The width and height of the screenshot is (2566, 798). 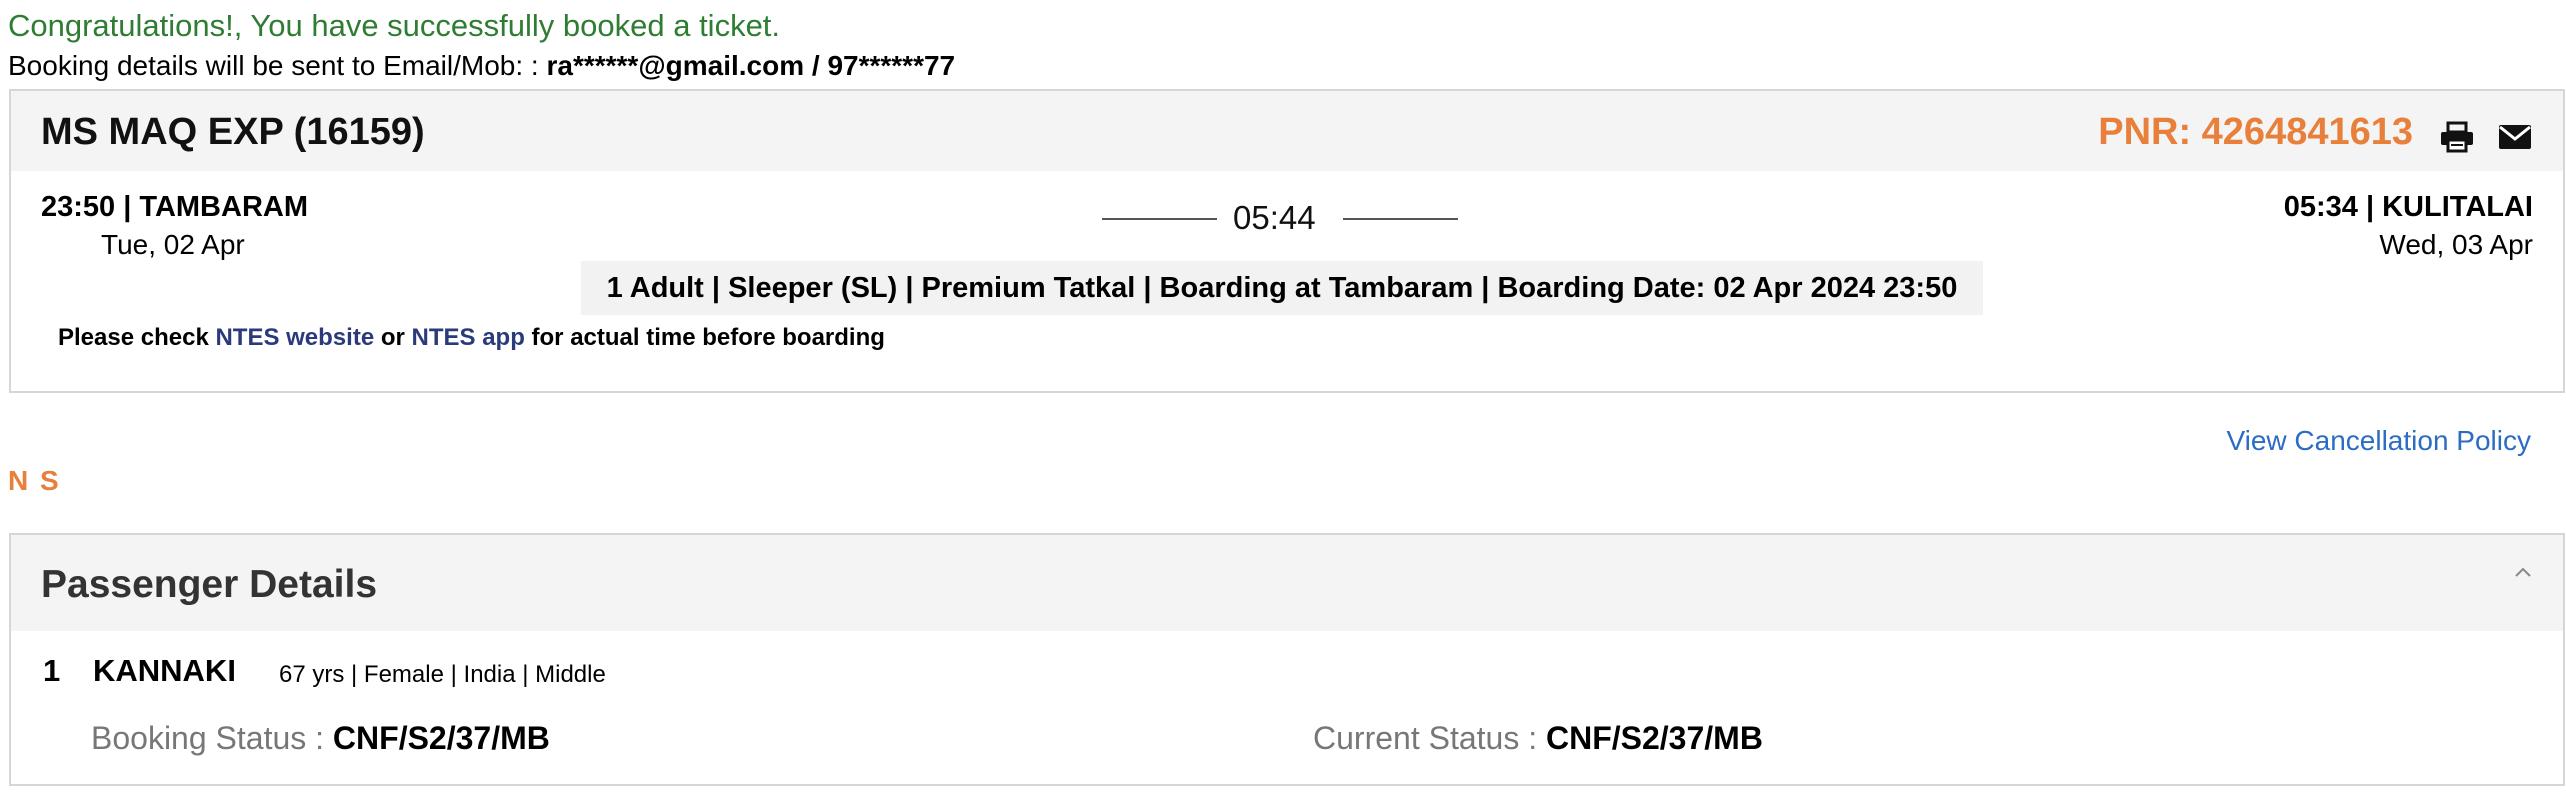 What do you see at coordinates (2515, 137) in the screenshot?
I see `mail-icon` at bounding box center [2515, 137].